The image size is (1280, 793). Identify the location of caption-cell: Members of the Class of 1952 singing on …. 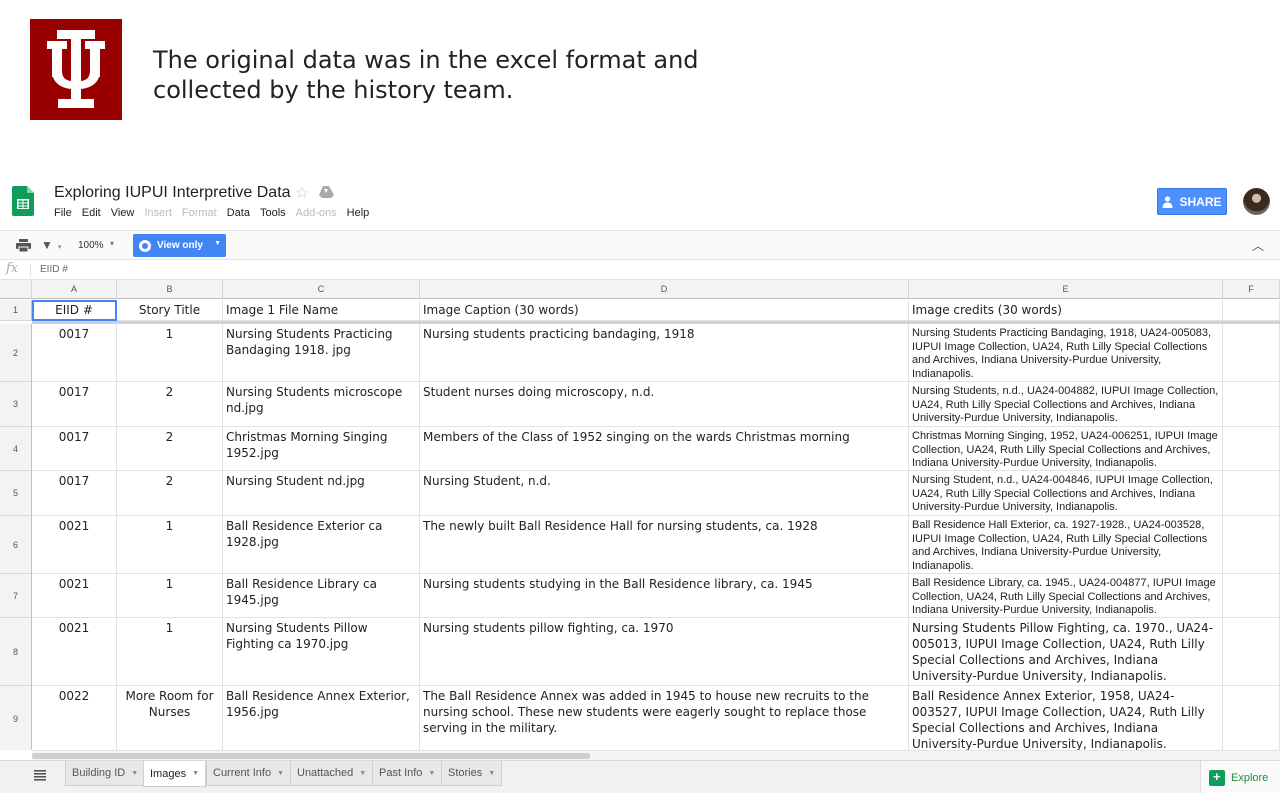
(664, 449).